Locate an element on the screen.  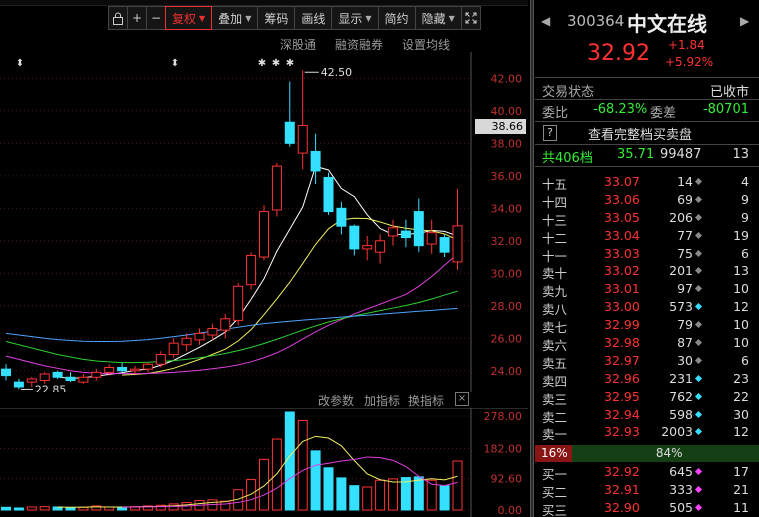
prev-stock-icon: ◀ is located at coordinates (545, 21).